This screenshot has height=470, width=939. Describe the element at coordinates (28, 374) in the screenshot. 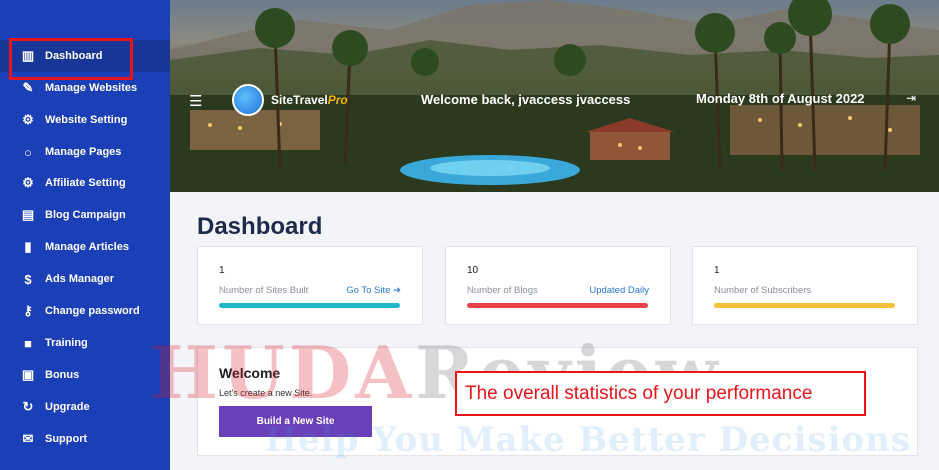

I see `gift-icon: ▣` at that location.